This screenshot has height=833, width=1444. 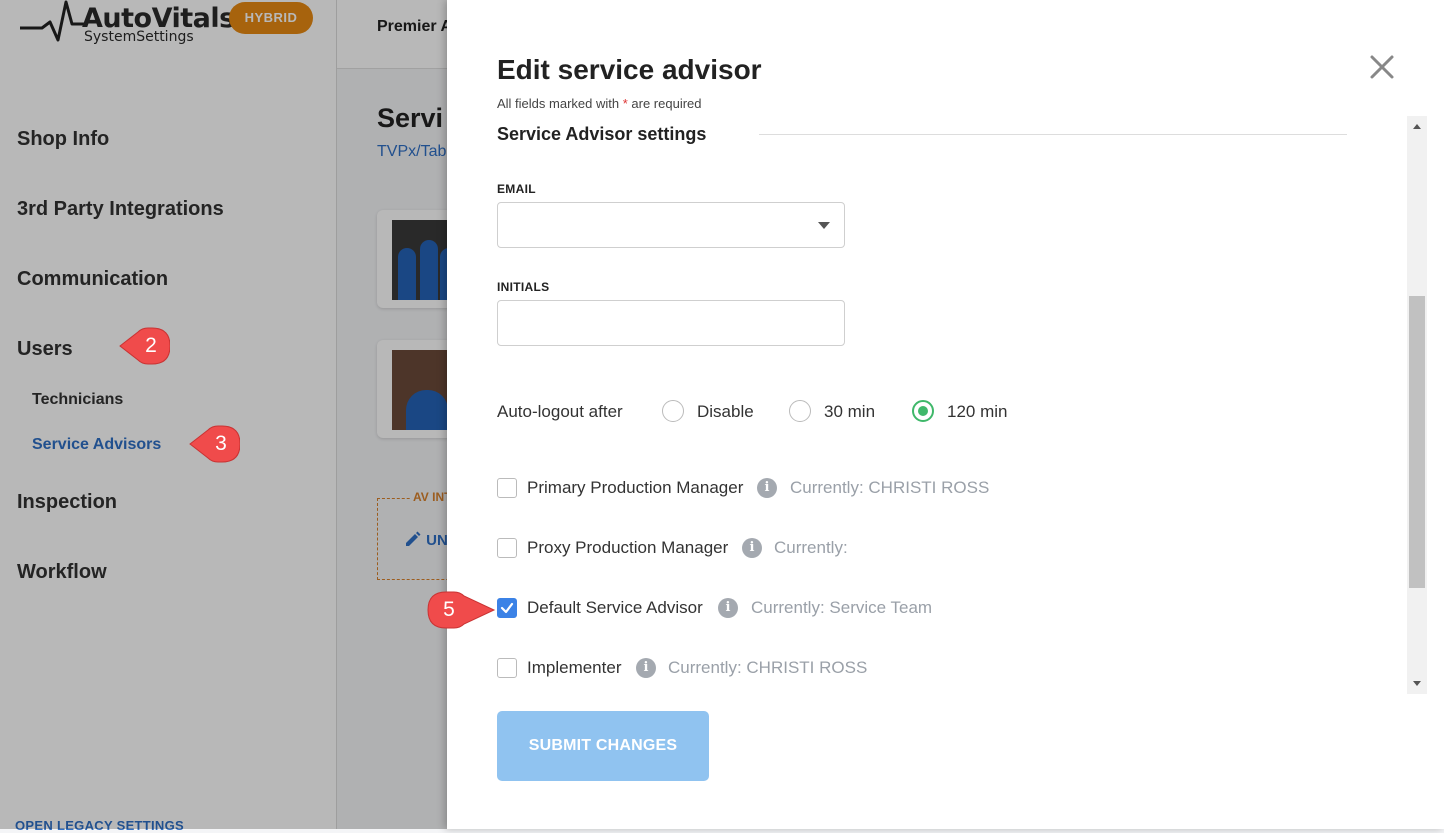 I want to click on modal-title: Edit service advisor, so click(x=629, y=69).